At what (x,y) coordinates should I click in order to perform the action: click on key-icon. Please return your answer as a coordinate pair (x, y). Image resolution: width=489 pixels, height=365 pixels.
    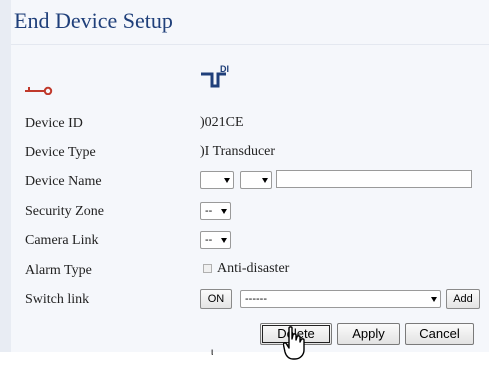
    Looking at the image, I should click on (39, 91).